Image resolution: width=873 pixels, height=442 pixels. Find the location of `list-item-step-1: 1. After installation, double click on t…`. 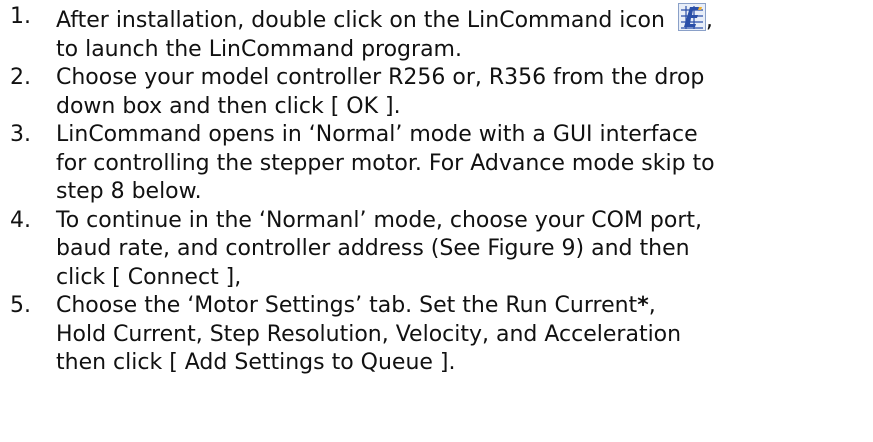

list-item-step-1: 1. After installation, double click on t… is located at coordinates (436, 33).